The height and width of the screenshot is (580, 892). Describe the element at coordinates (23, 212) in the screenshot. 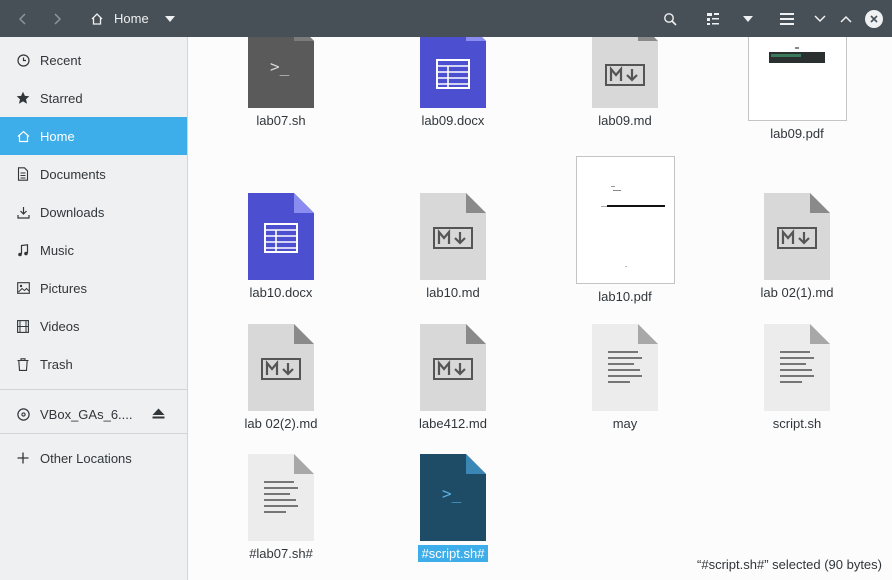

I see `download-icon` at that location.